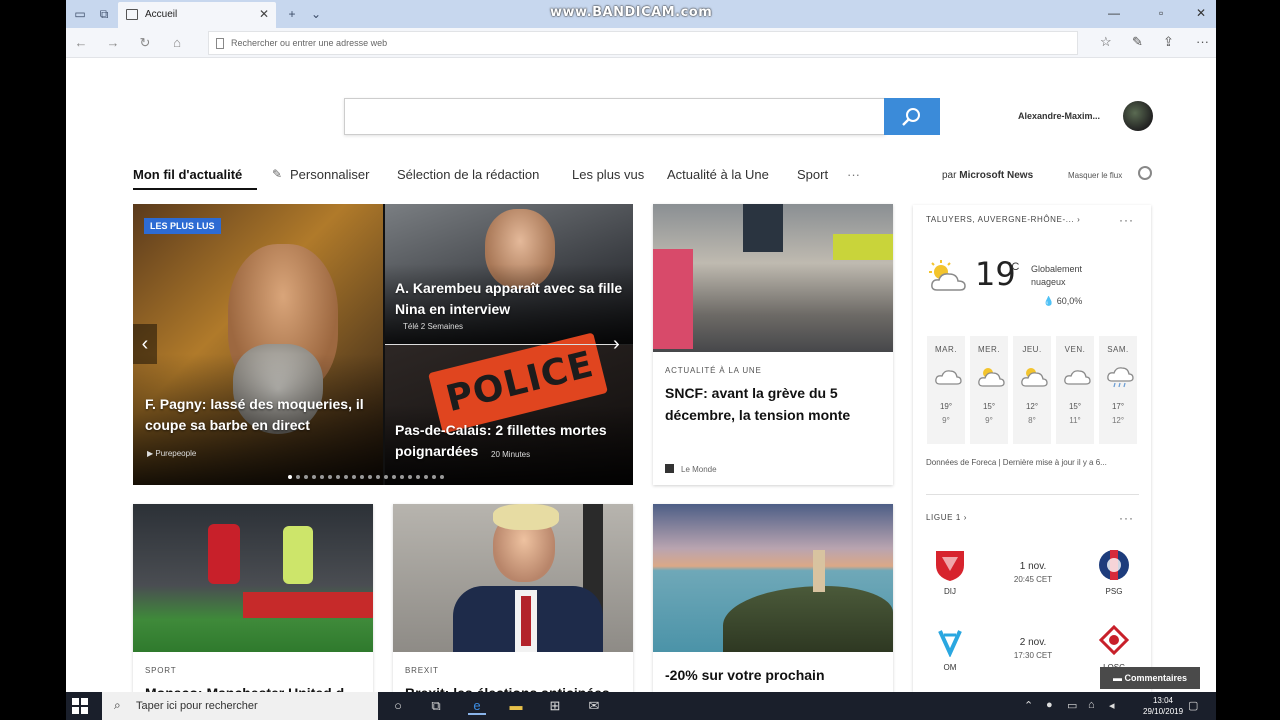 The height and width of the screenshot is (720, 1280). I want to click on tray-chevron-icon: ⌃, so click(1028, 705).